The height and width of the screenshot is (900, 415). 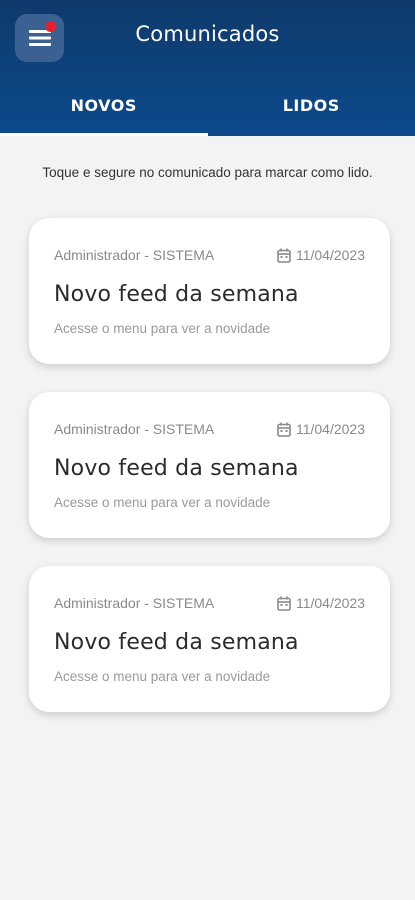 I want to click on page-title: Comunicados, so click(x=207, y=34).